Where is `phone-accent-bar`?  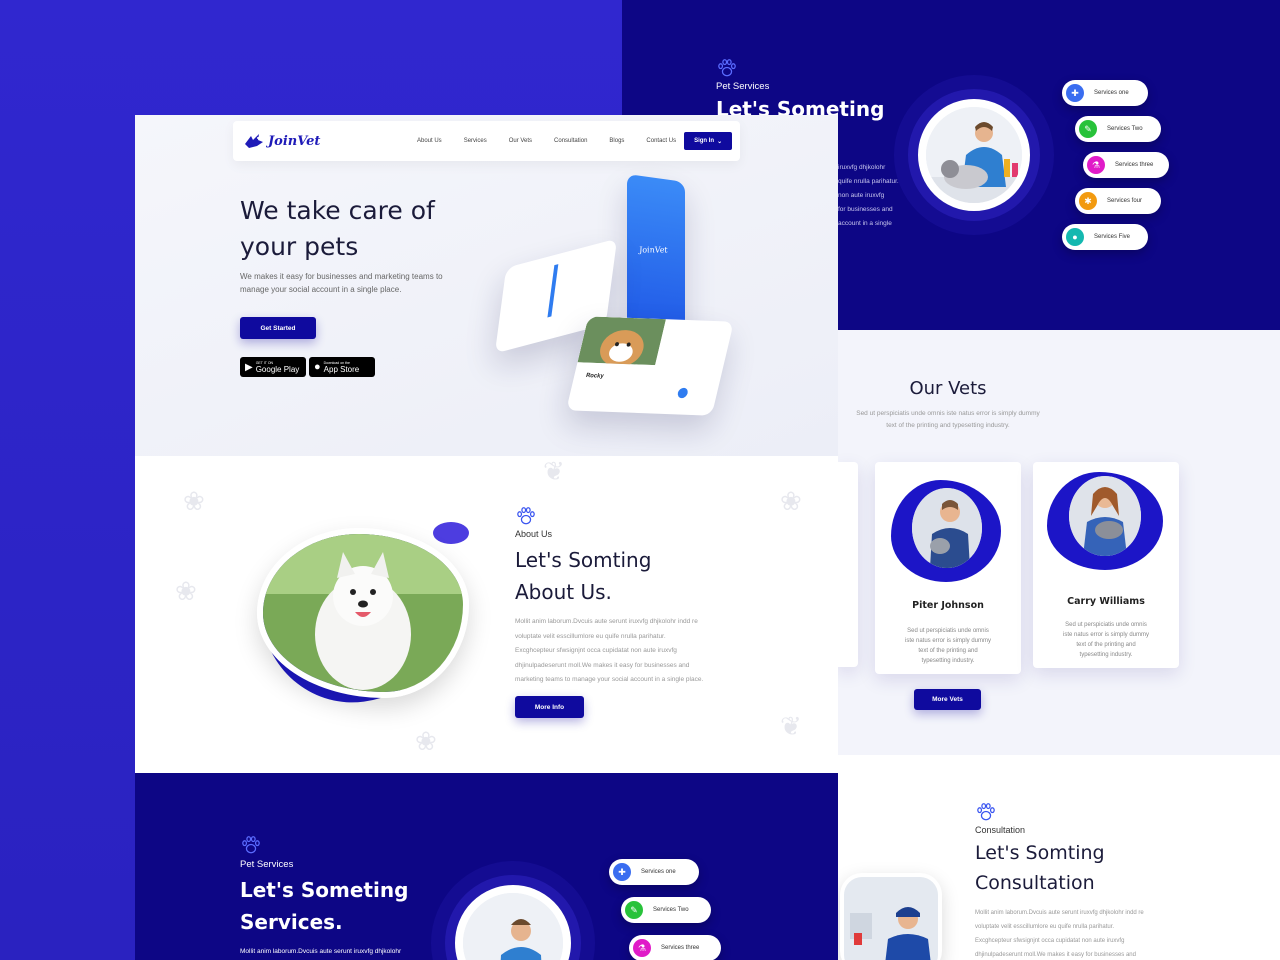
phone-accent-bar is located at coordinates (553, 291).